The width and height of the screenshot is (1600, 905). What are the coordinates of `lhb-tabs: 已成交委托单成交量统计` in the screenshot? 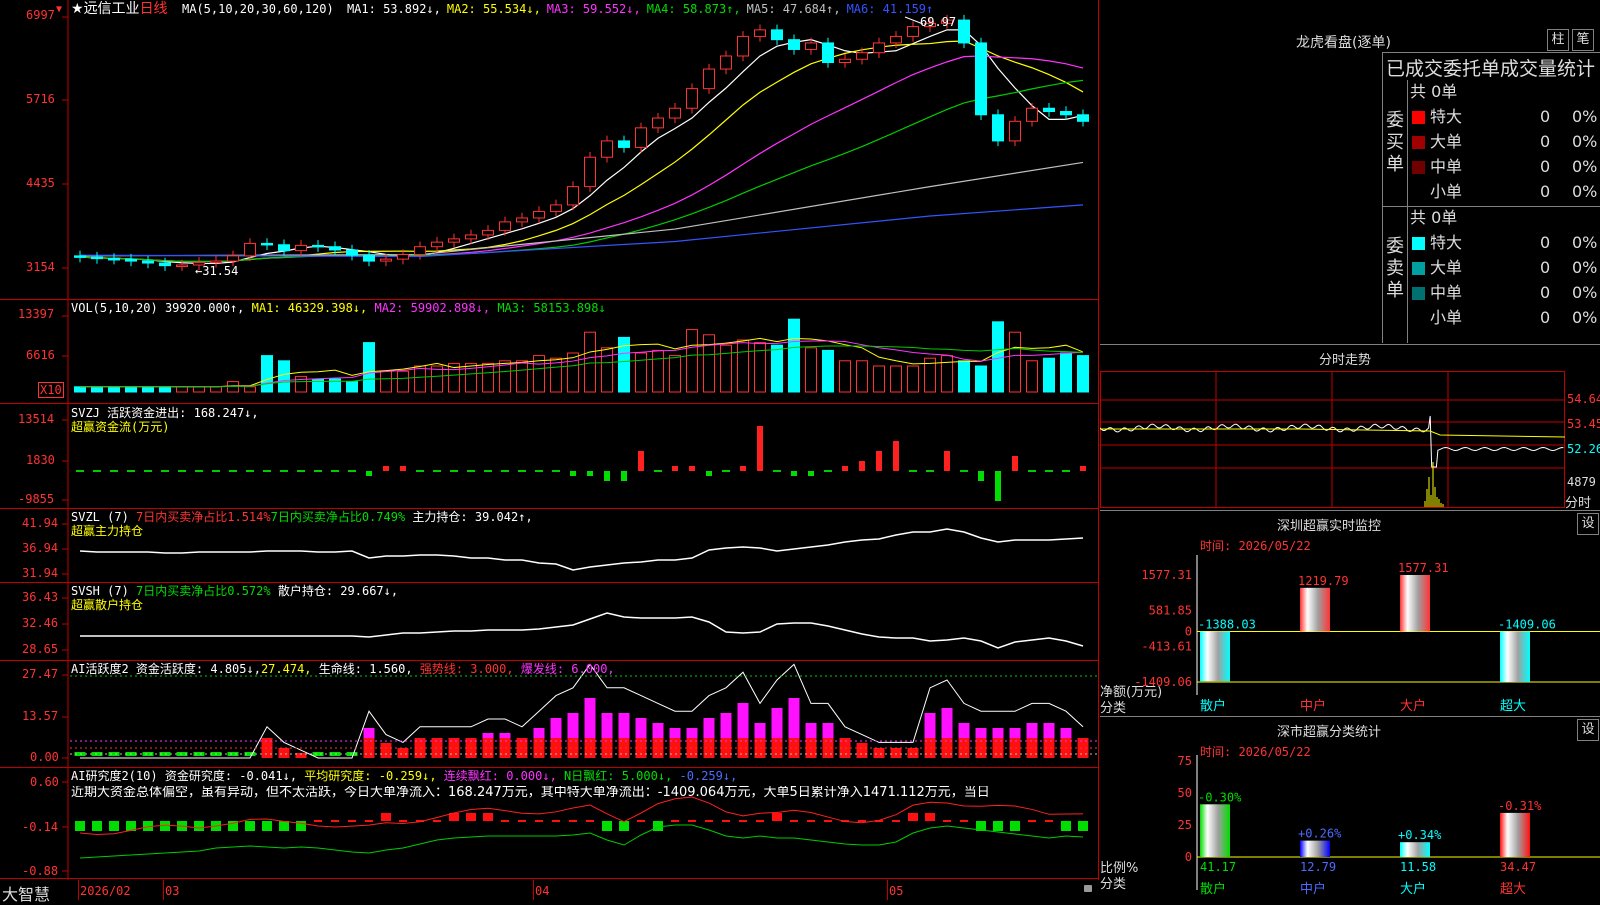 It's located at (1490, 67).